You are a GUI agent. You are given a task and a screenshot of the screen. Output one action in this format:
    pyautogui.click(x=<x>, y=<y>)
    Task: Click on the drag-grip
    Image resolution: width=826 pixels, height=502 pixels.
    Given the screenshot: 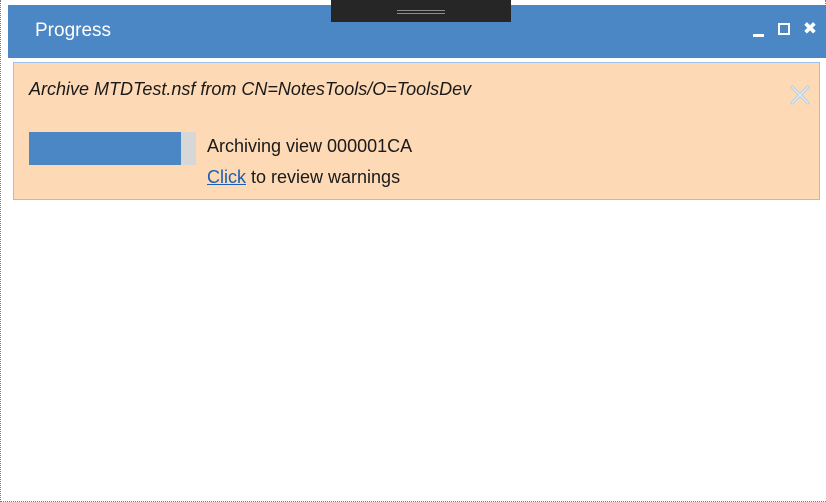 What is the action you would take?
    pyautogui.click(x=421, y=11)
    